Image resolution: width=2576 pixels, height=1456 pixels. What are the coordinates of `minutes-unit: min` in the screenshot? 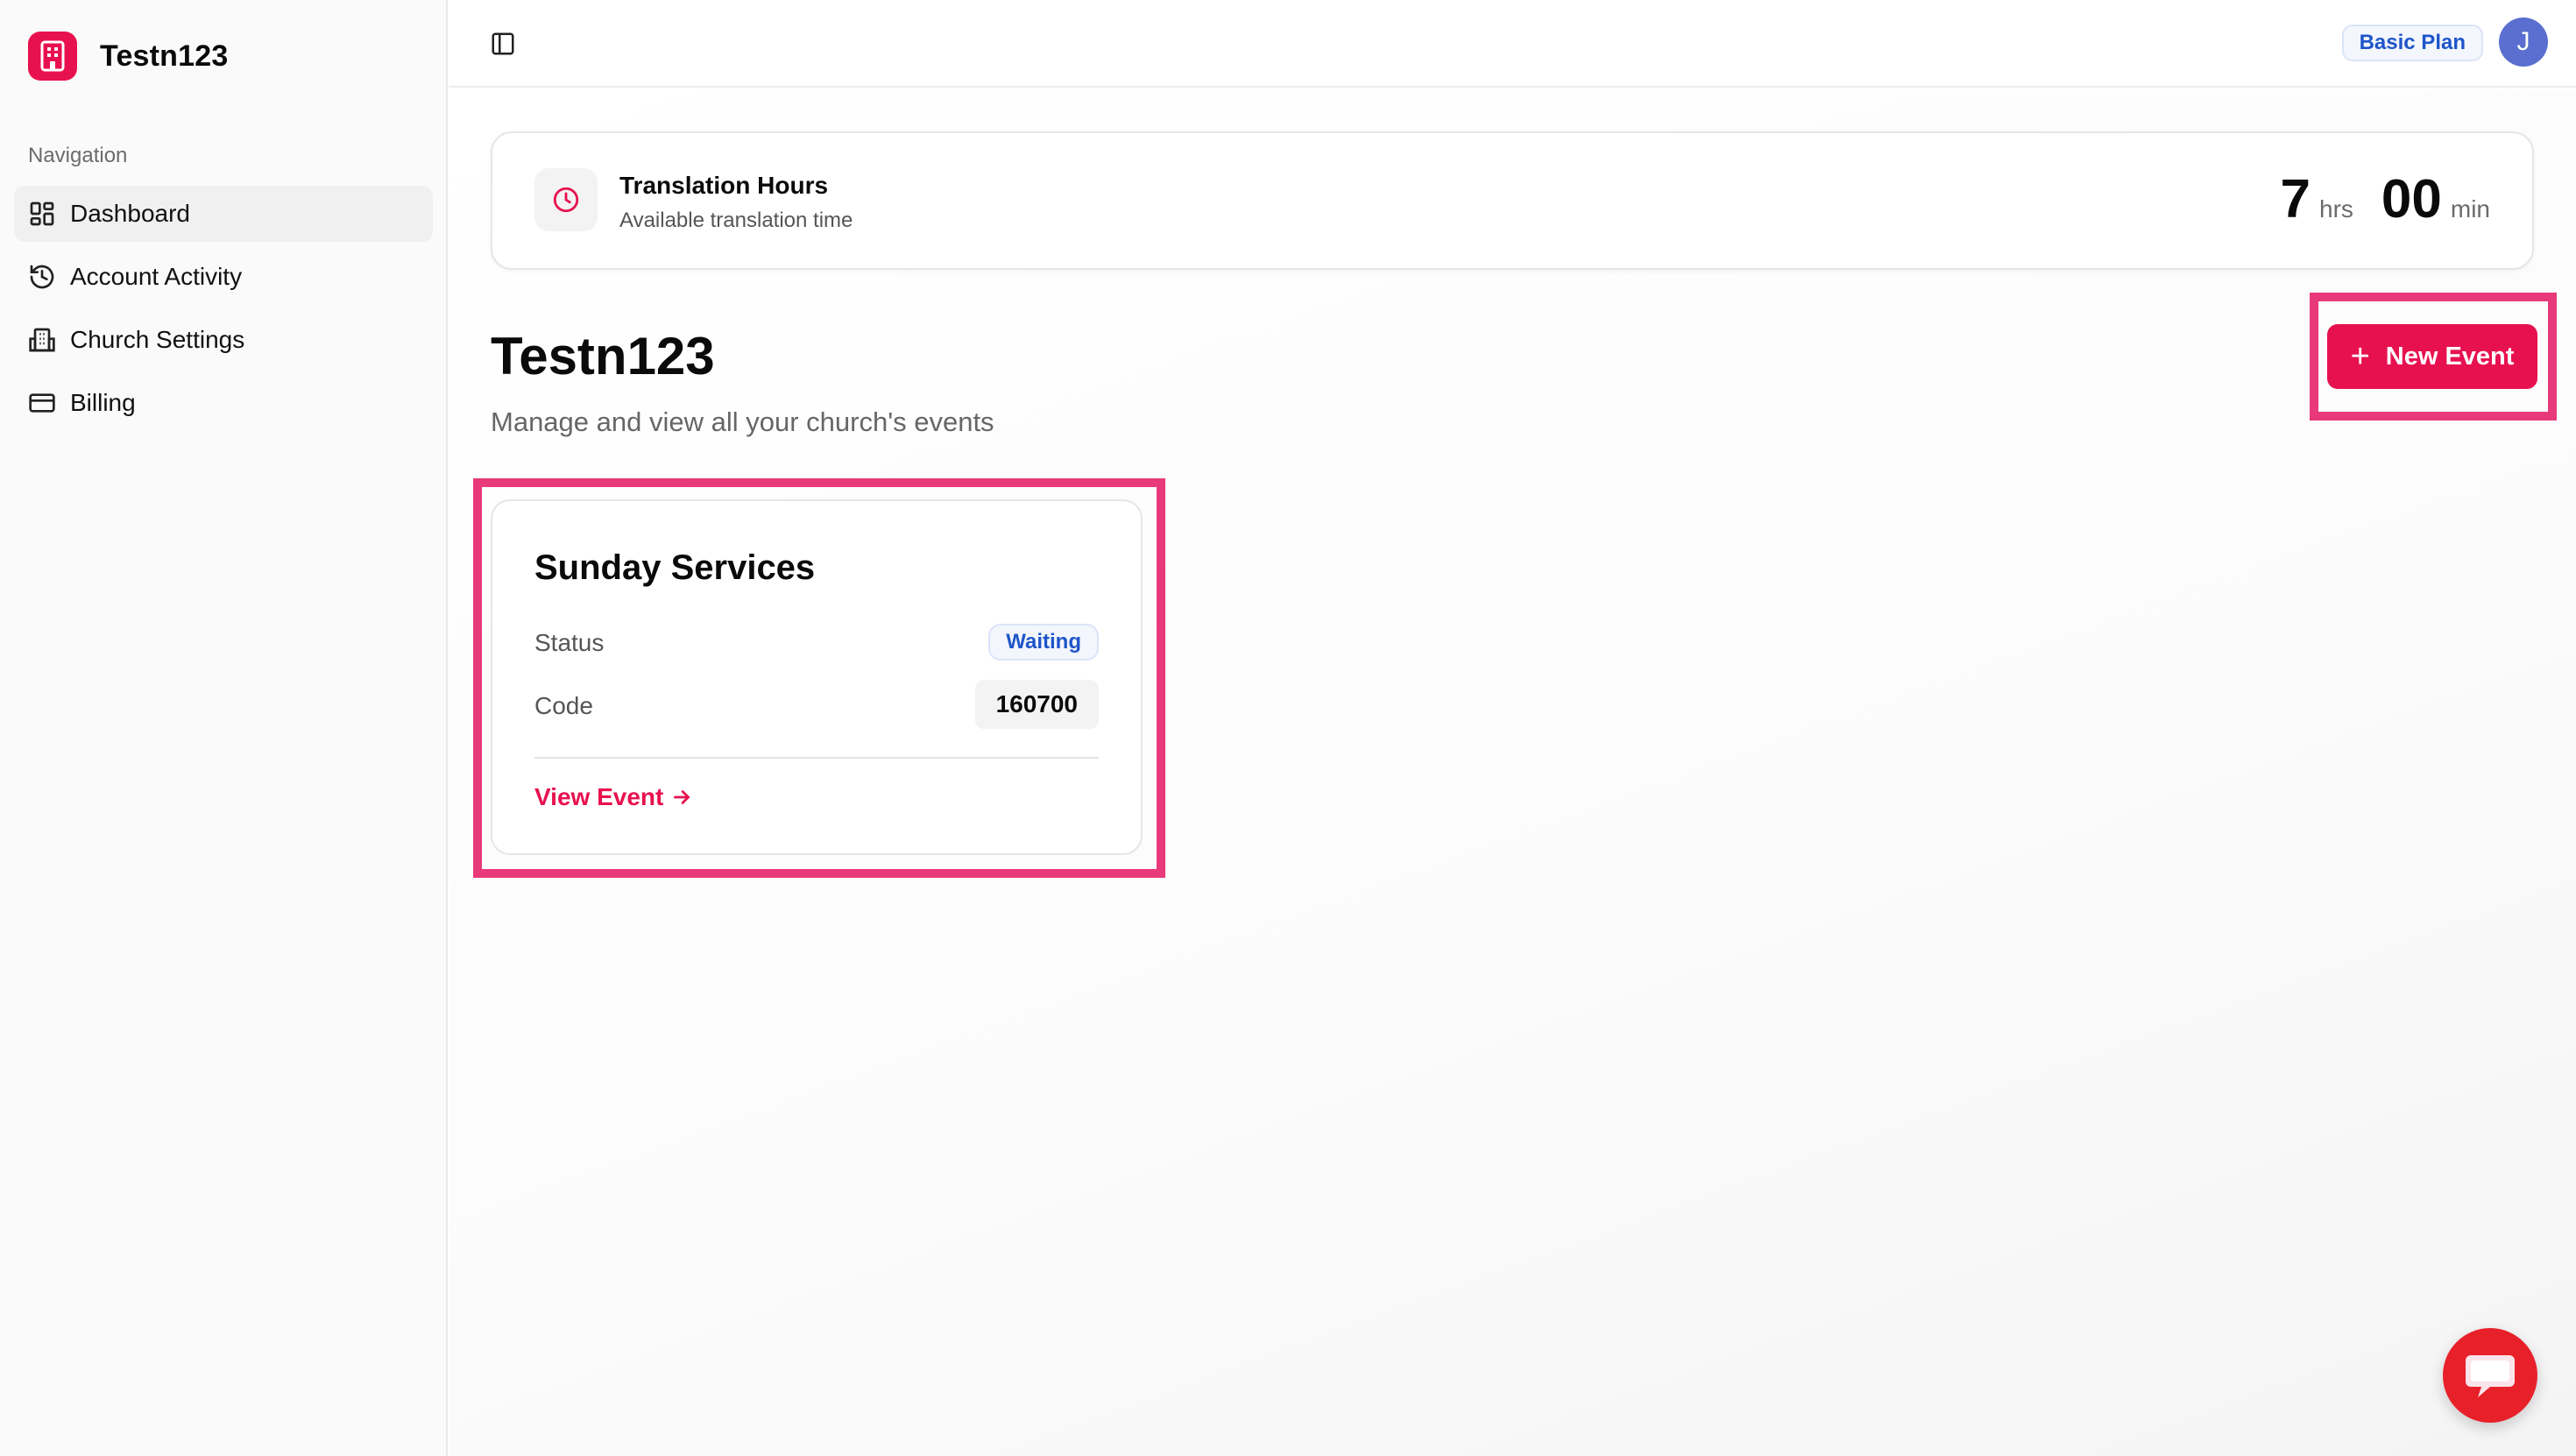 It's located at (2470, 209).